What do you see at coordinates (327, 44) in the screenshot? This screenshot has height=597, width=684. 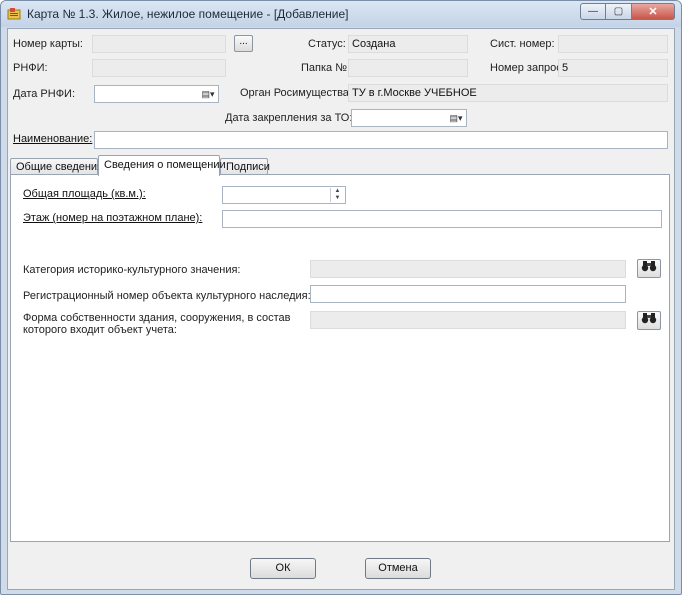 I see `status-label: Статус:` at bounding box center [327, 44].